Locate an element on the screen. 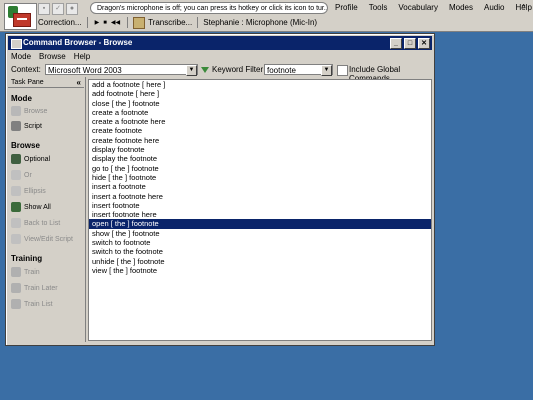 This screenshot has width=533, height=400. context-select: Microsoft Word 2003 ▼ is located at coordinates (121, 70).